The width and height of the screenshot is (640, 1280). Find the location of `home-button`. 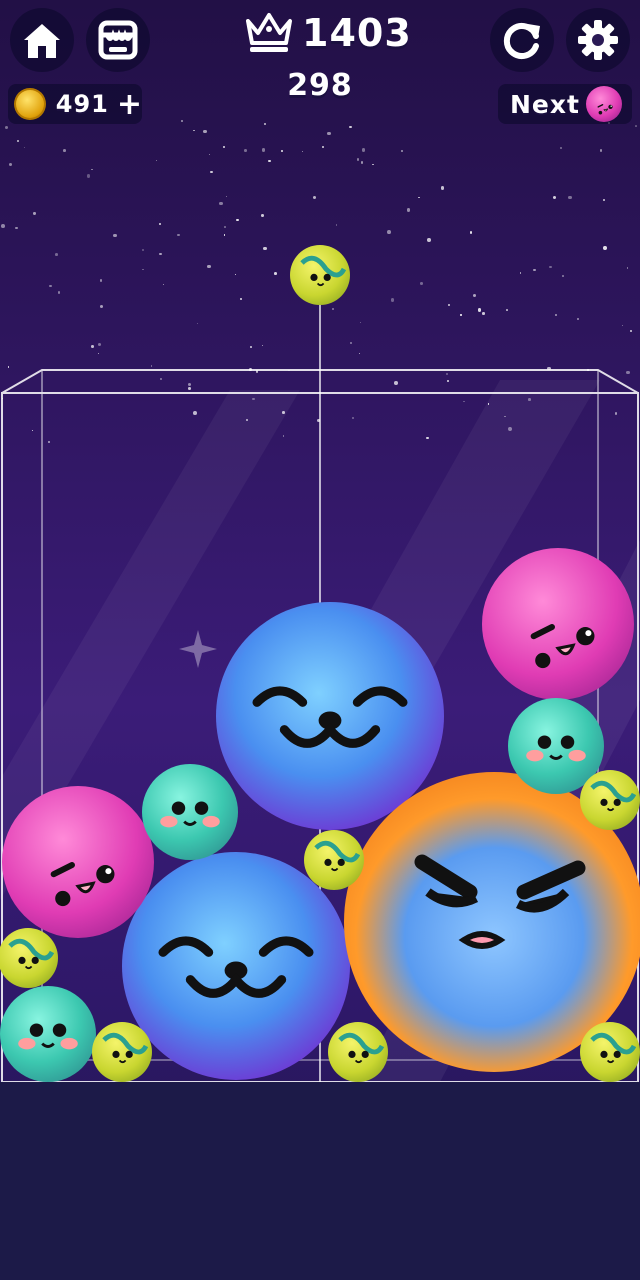

home-button is located at coordinates (42, 40).